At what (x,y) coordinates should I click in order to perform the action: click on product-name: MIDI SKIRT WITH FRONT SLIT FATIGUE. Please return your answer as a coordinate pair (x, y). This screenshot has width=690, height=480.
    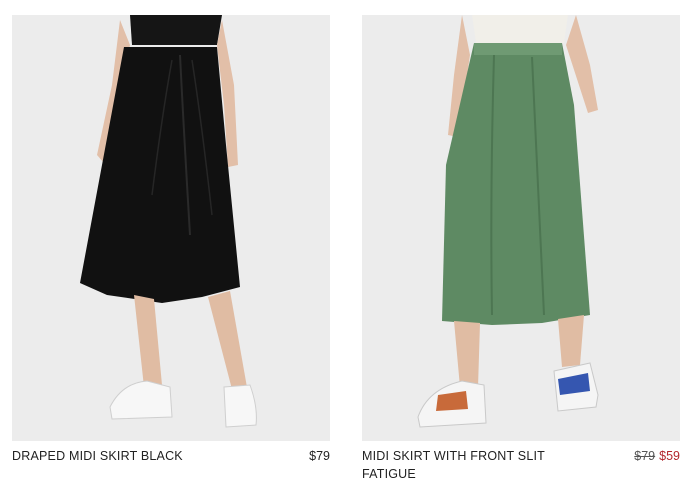
    Looking at the image, I should click on (462, 463).